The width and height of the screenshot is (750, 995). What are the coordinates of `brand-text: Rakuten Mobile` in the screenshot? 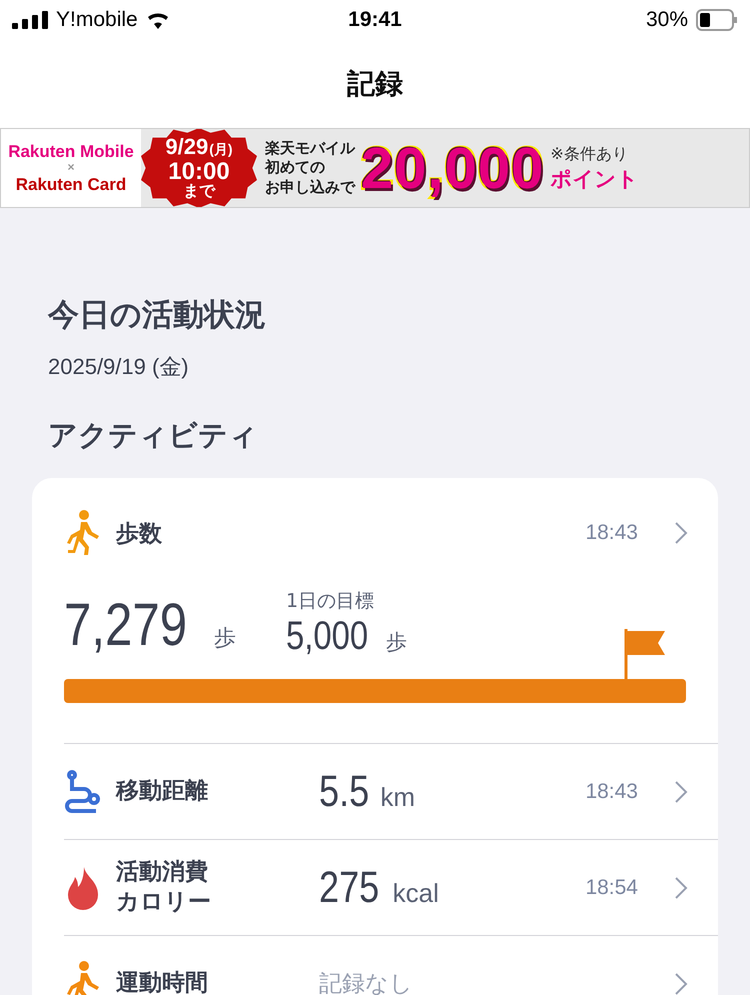 It's located at (71, 152).